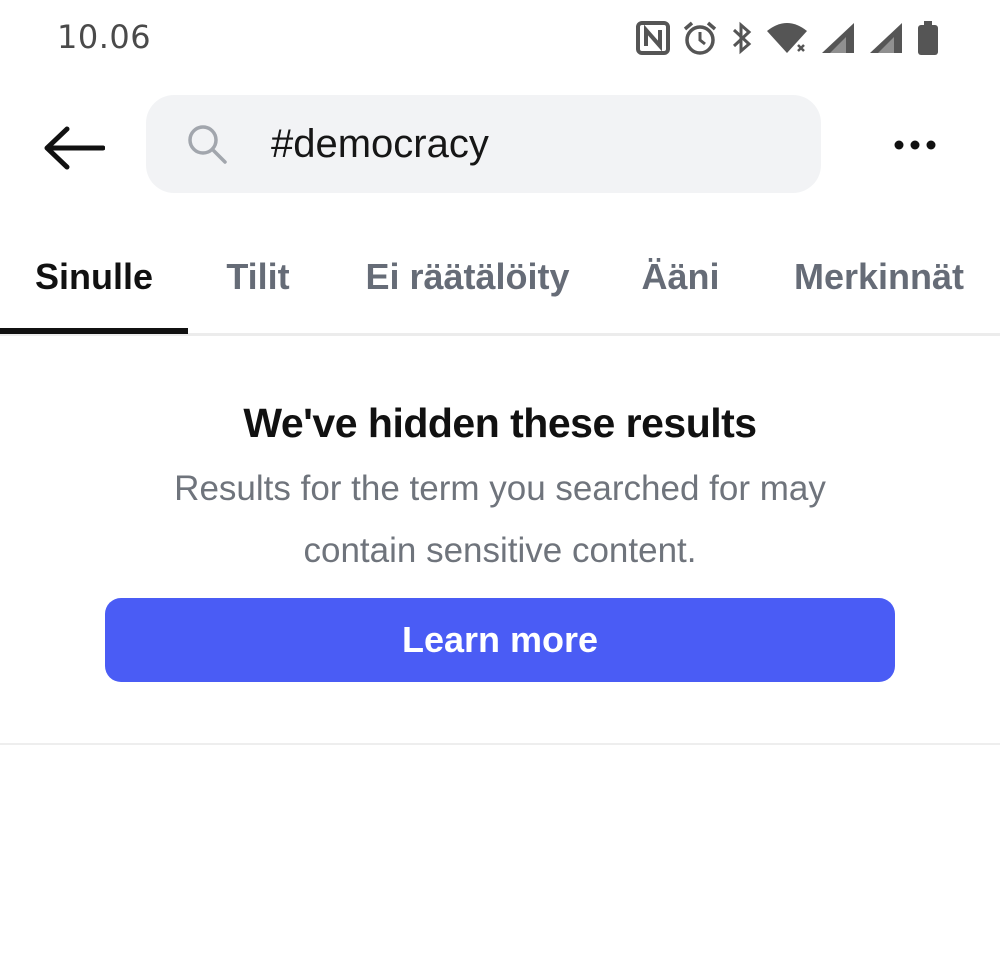 The width and height of the screenshot is (1000, 961). What do you see at coordinates (680, 285) in the screenshot?
I see `tab-aani: Ääni` at bounding box center [680, 285].